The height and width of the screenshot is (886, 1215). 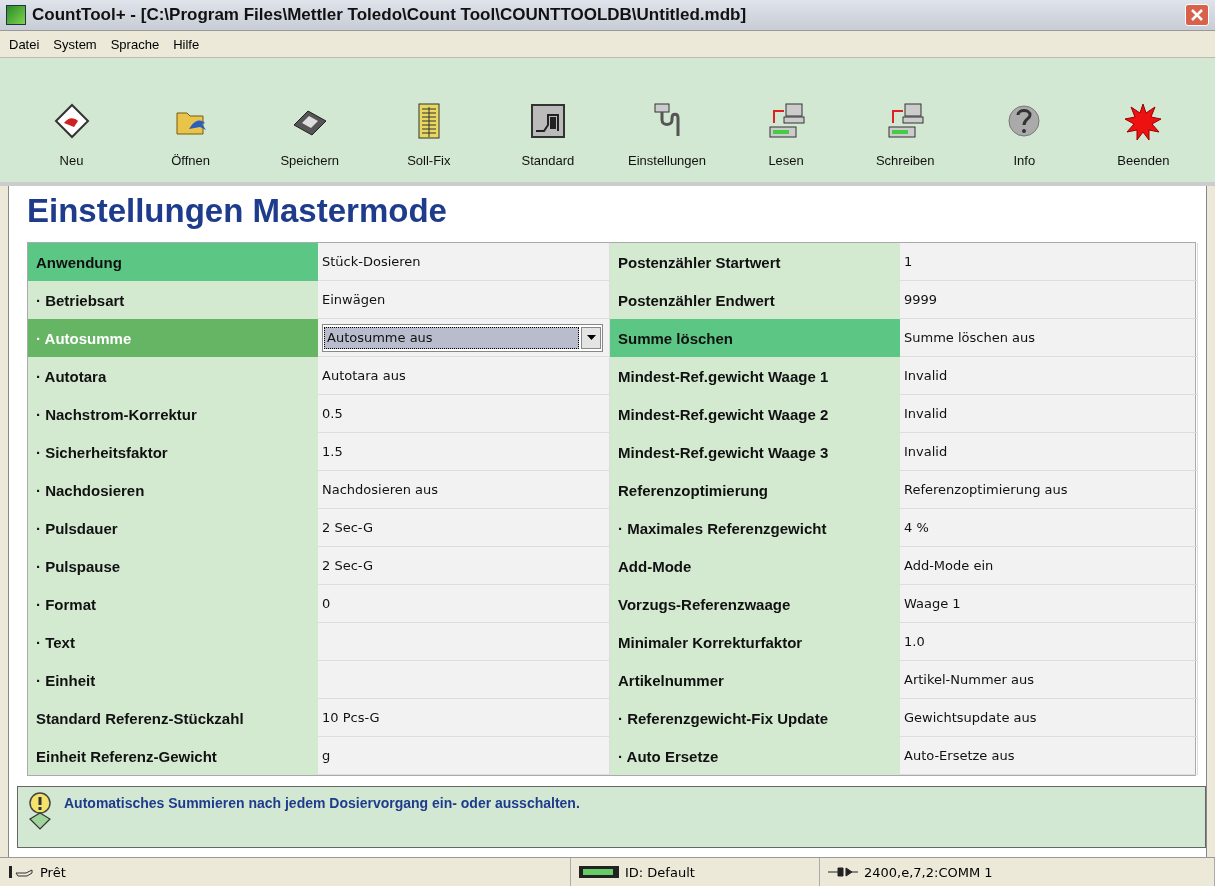 I want to click on caret-icon, so click(x=591, y=337).